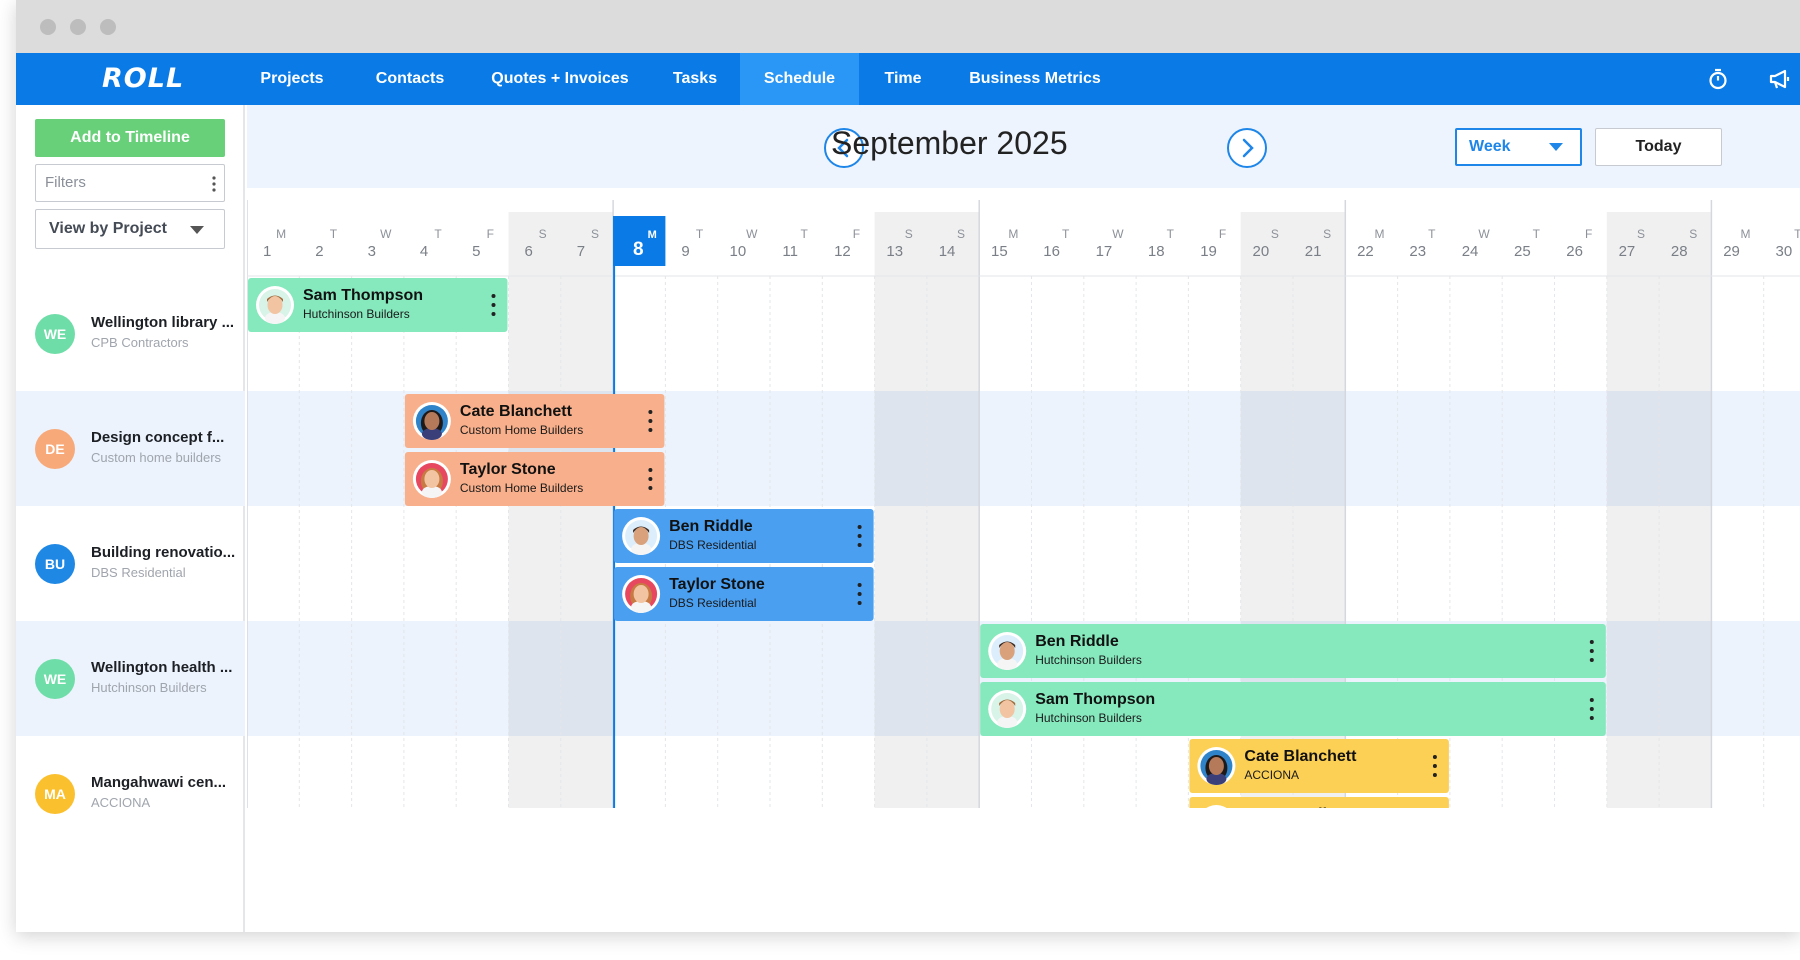 The width and height of the screenshot is (1800, 960). I want to click on day-number: 24, so click(1470, 251).